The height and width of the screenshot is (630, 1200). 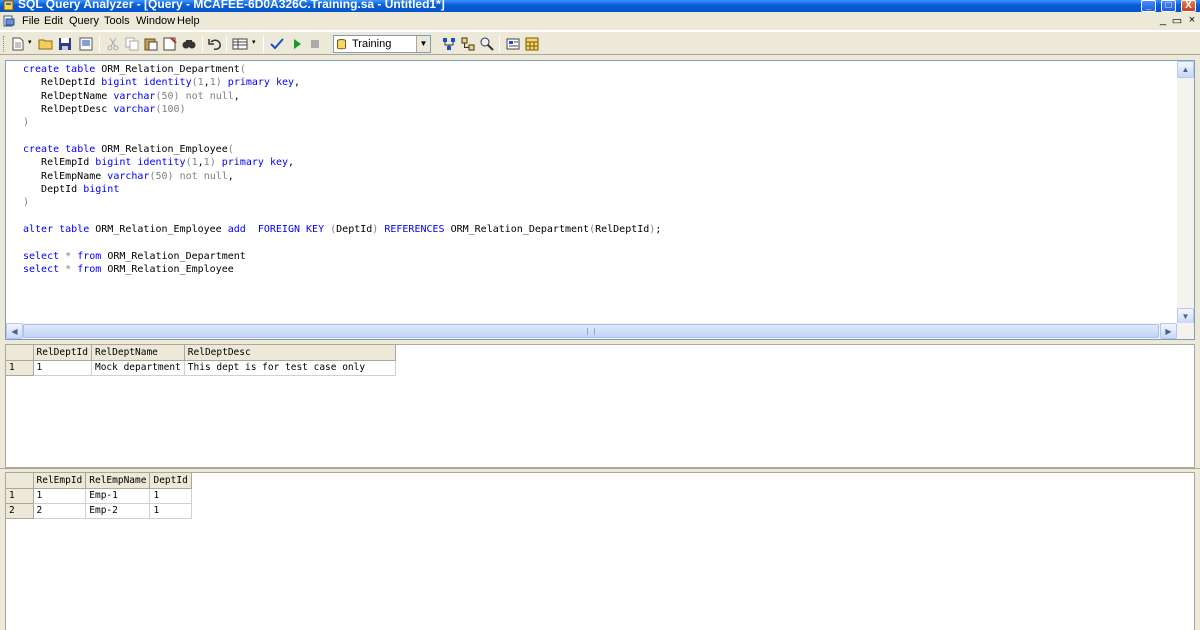 I want to click on minimize-button: _, so click(x=1148, y=6).